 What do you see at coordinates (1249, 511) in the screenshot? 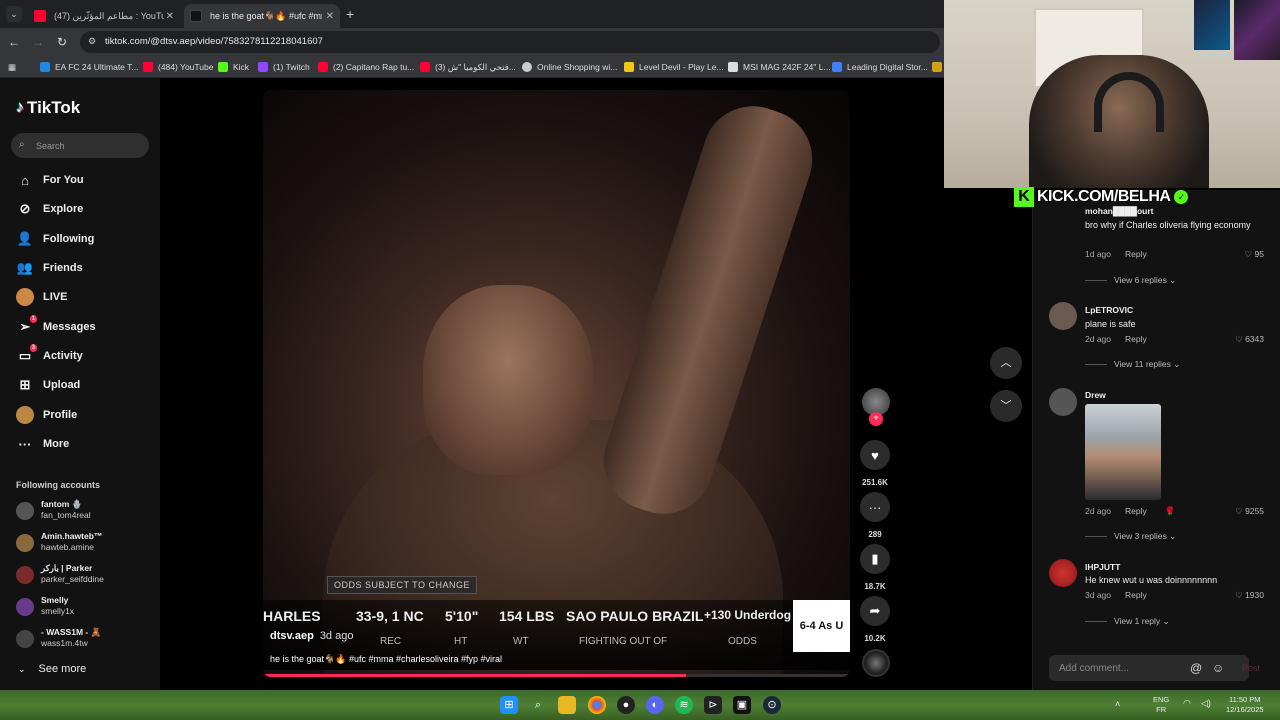
I see `comment-like: ♡ 9255` at bounding box center [1249, 511].